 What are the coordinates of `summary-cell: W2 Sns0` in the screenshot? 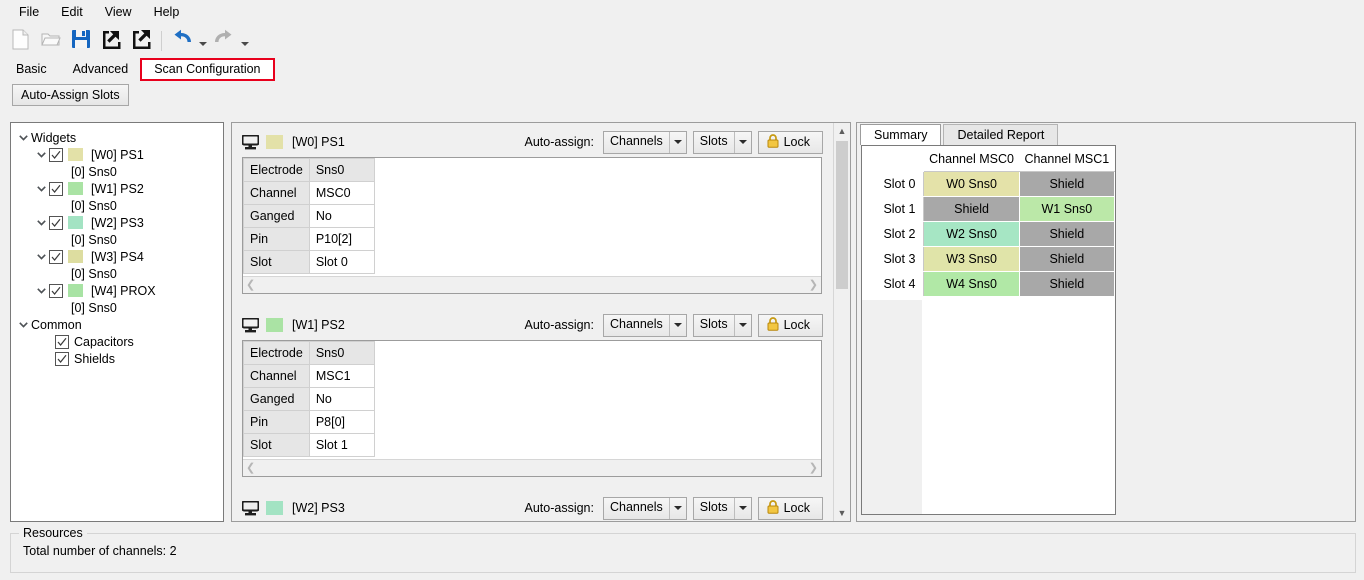 It's located at (971, 234).